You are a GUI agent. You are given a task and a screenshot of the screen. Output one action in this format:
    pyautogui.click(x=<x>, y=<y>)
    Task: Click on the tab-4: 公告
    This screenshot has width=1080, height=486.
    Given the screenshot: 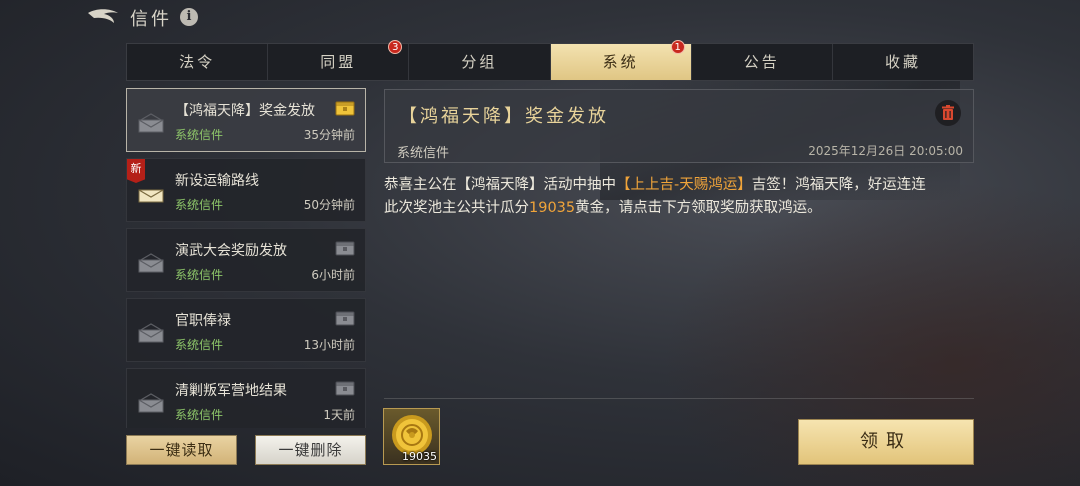 What is the action you would take?
    pyautogui.click(x=762, y=62)
    